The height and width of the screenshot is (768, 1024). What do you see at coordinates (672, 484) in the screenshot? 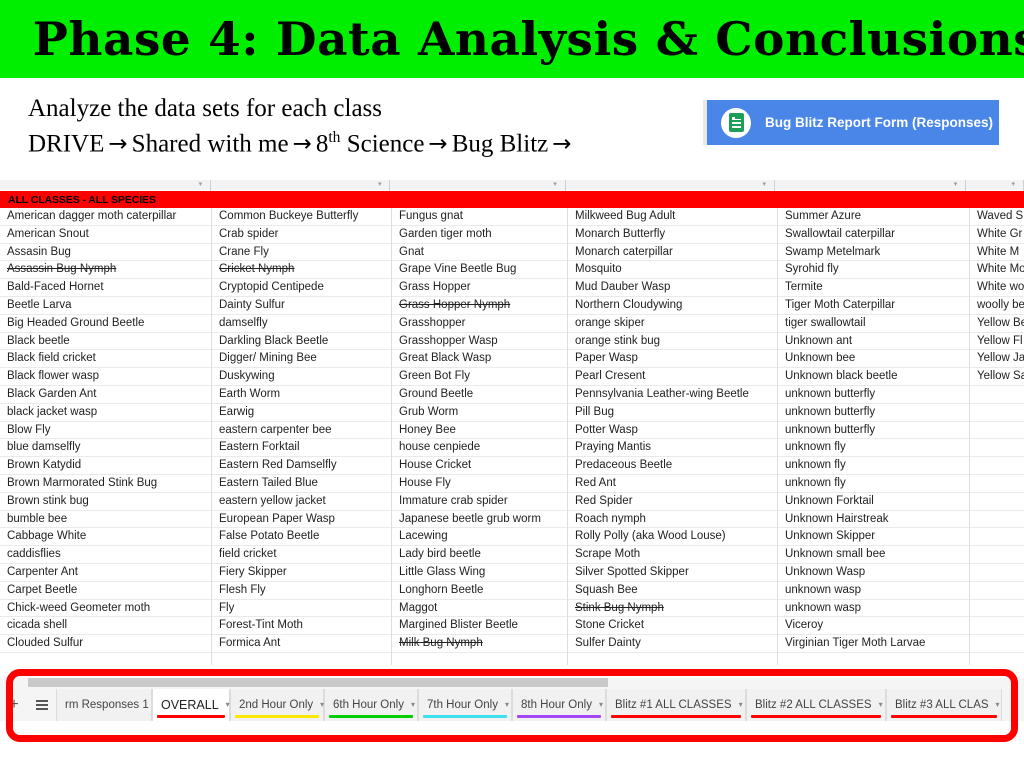
I see `spreadsheet-cell: Red Ant` at bounding box center [672, 484].